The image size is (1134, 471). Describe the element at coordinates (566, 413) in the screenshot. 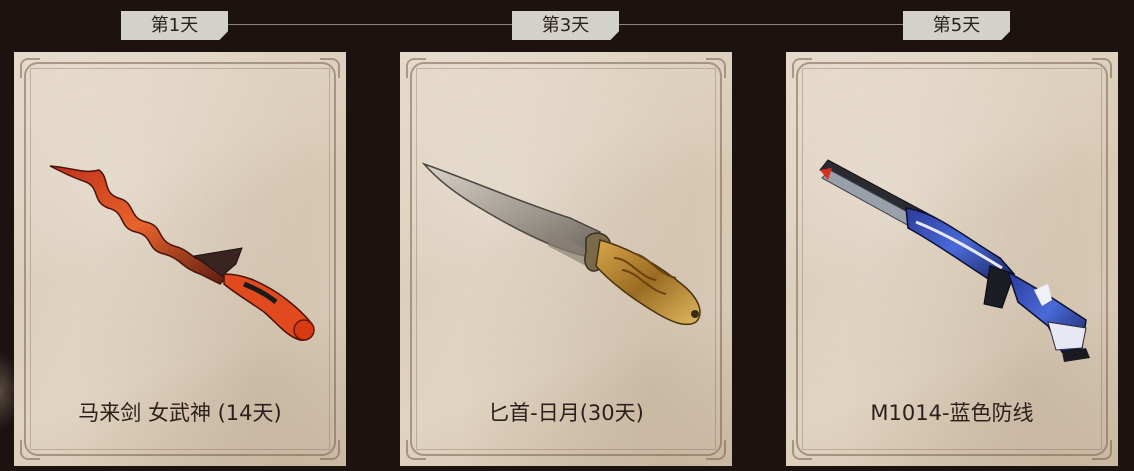

I see `reward-name: 匕首-日月(30天)` at that location.